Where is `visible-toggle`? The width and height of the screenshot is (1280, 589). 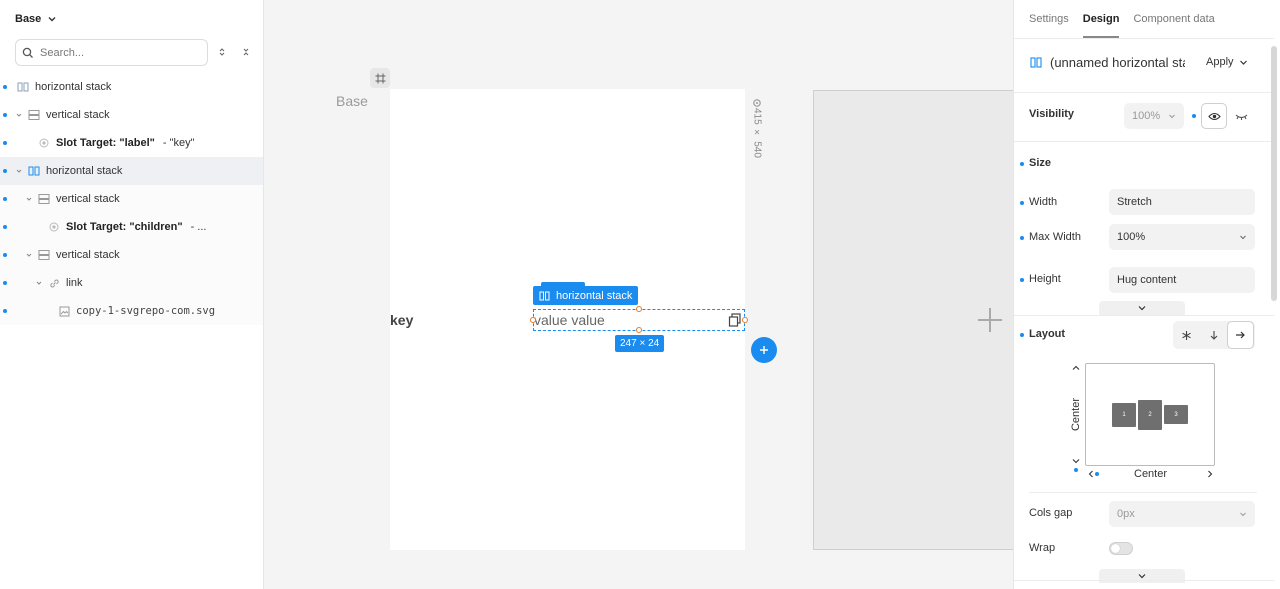 visible-toggle is located at coordinates (1214, 116).